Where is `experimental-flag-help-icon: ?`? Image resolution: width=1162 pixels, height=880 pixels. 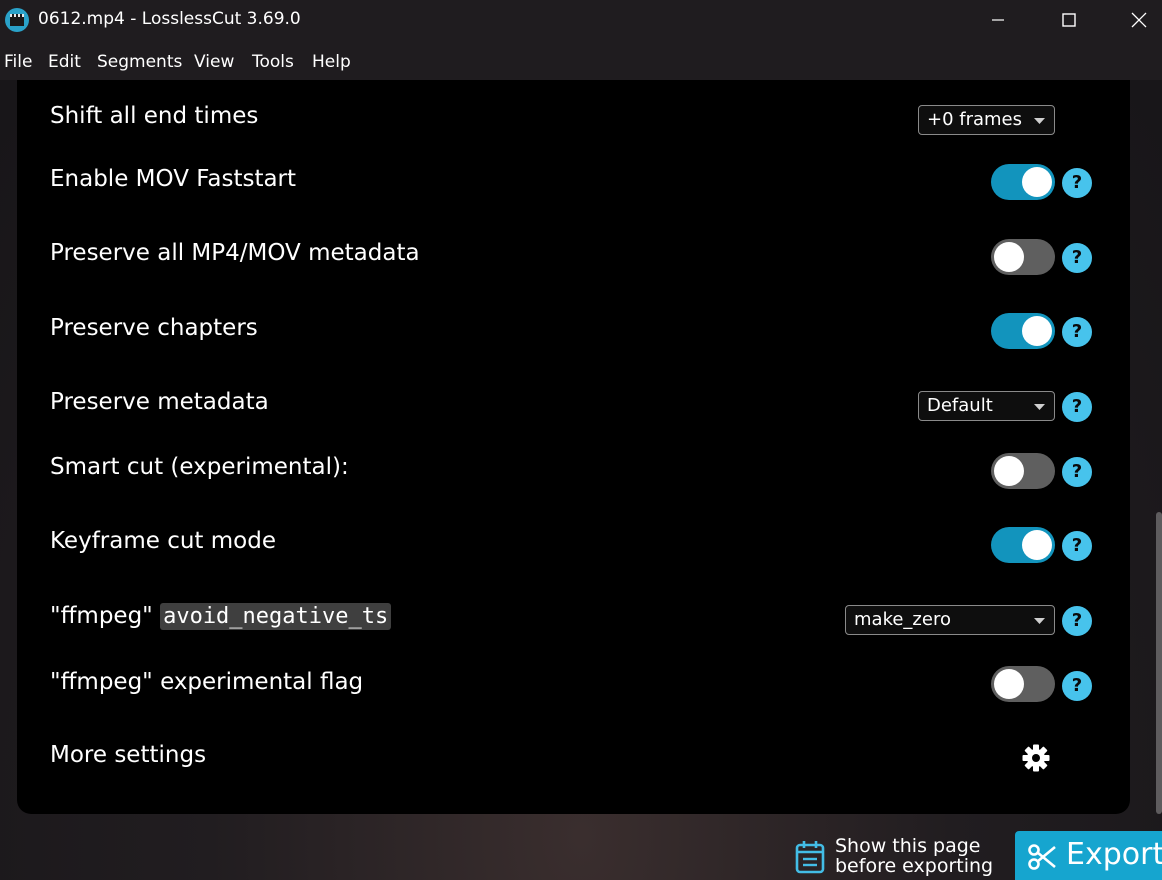 experimental-flag-help-icon: ? is located at coordinates (1077, 686).